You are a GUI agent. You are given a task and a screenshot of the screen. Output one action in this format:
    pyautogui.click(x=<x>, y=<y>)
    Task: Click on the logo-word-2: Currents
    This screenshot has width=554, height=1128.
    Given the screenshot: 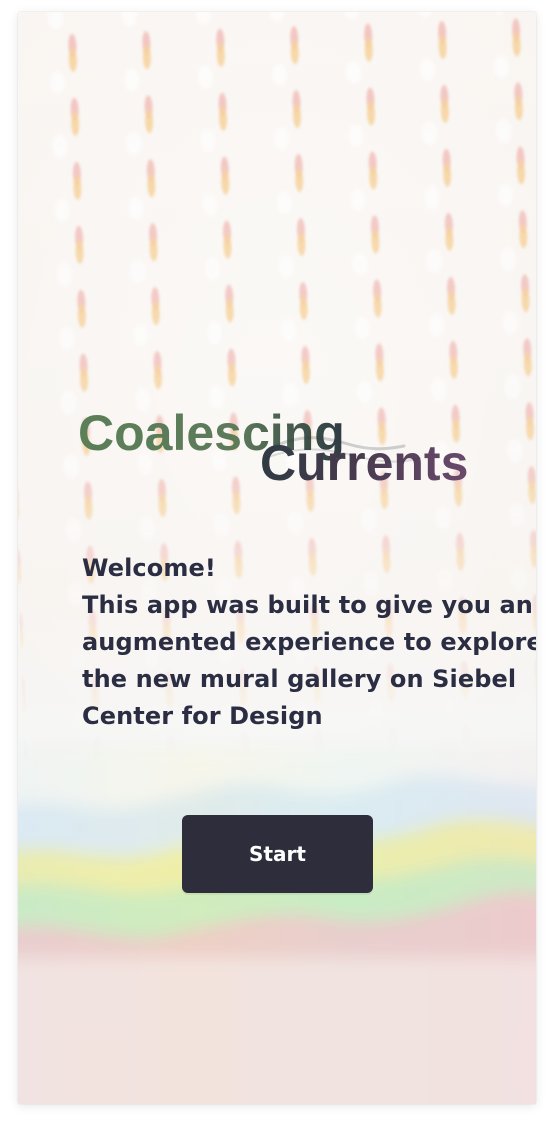 What is the action you would take?
    pyautogui.click(x=364, y=463)
    